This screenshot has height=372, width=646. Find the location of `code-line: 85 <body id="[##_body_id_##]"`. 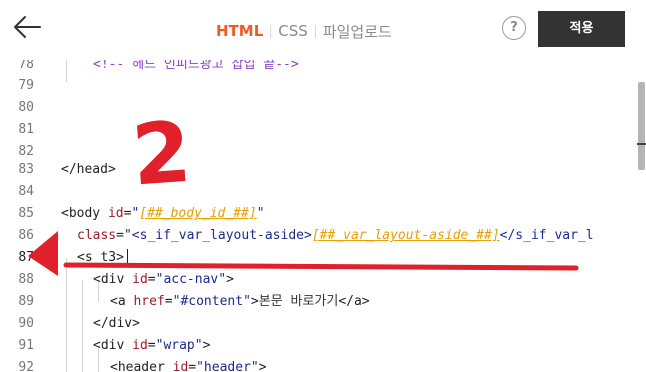

code-line: 85 <body id="[##_body_id_##]" is located at coordinates (323, 214).